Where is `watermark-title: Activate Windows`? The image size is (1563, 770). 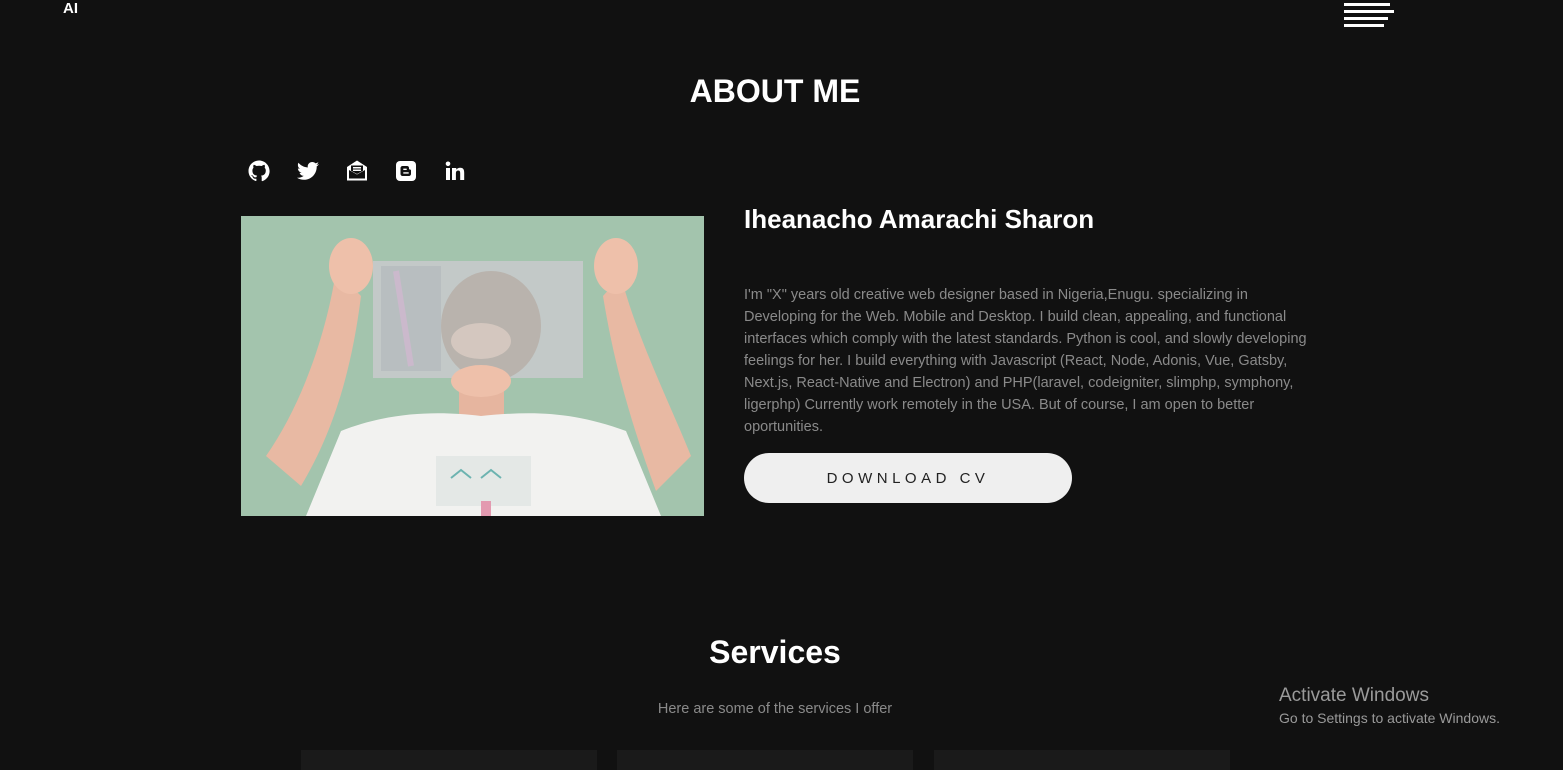 watermark-title: Activate Windows is located at coordinates (1354, 695).